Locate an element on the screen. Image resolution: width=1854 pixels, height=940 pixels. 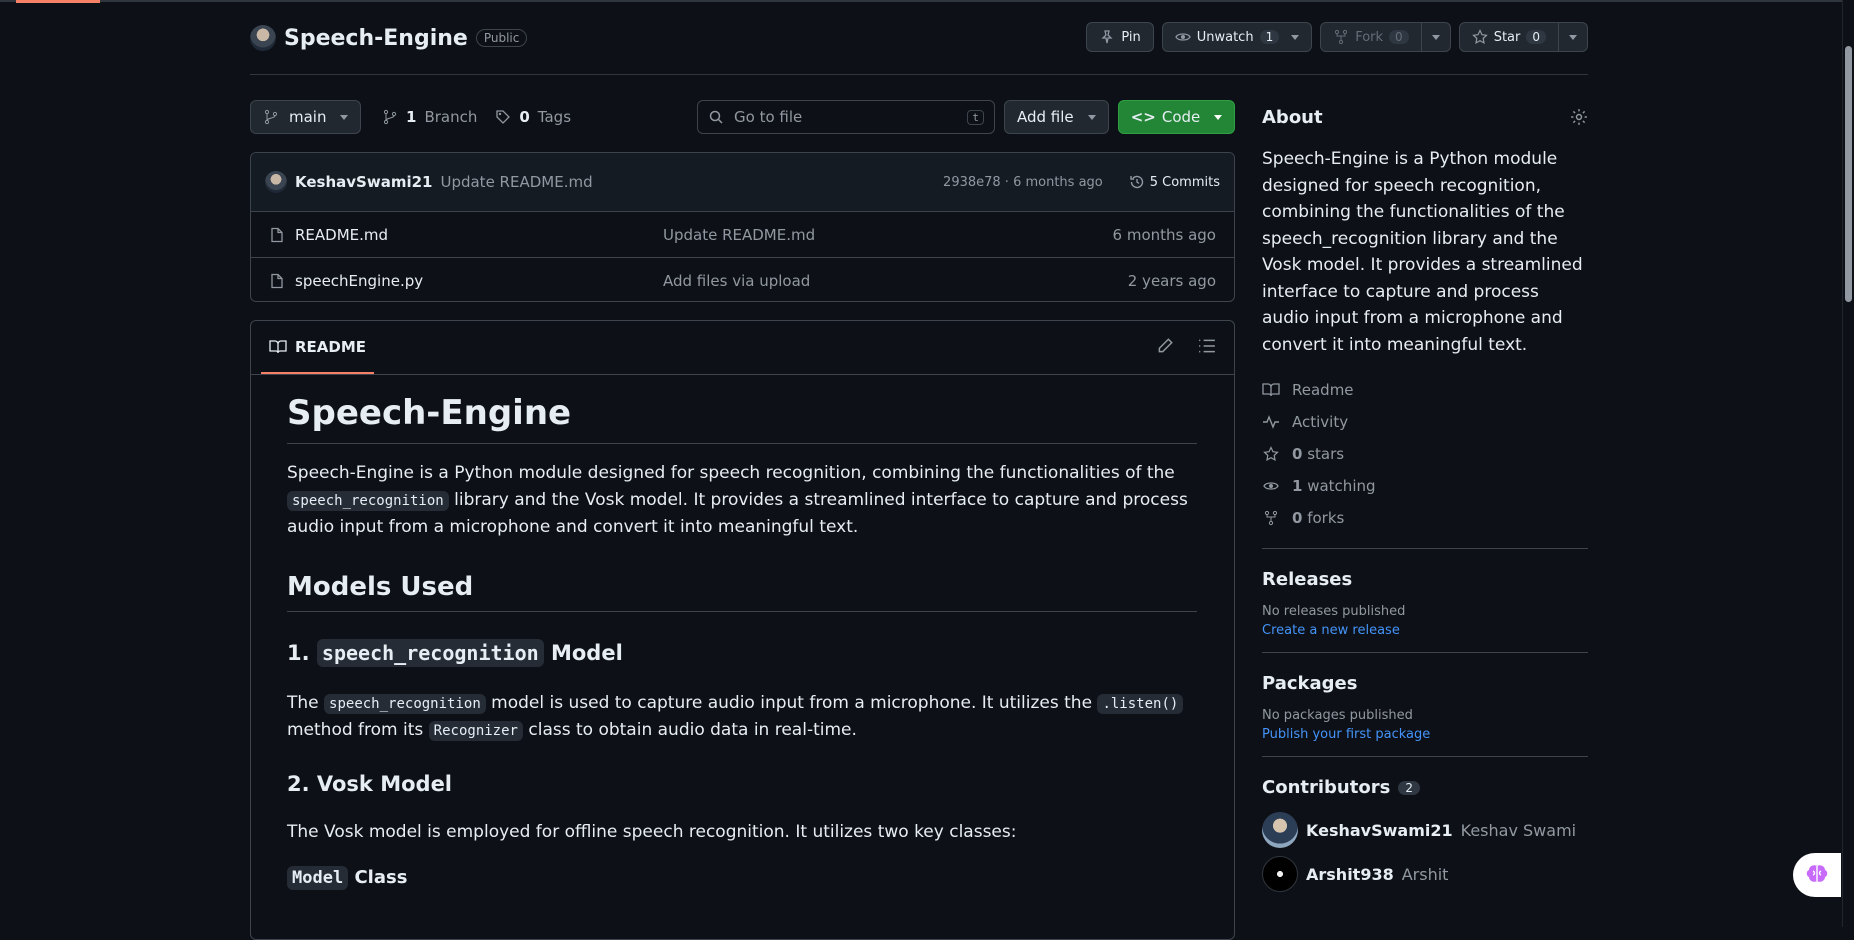
contributor-login: Arshit938 is located at coordinates (1350, 874).